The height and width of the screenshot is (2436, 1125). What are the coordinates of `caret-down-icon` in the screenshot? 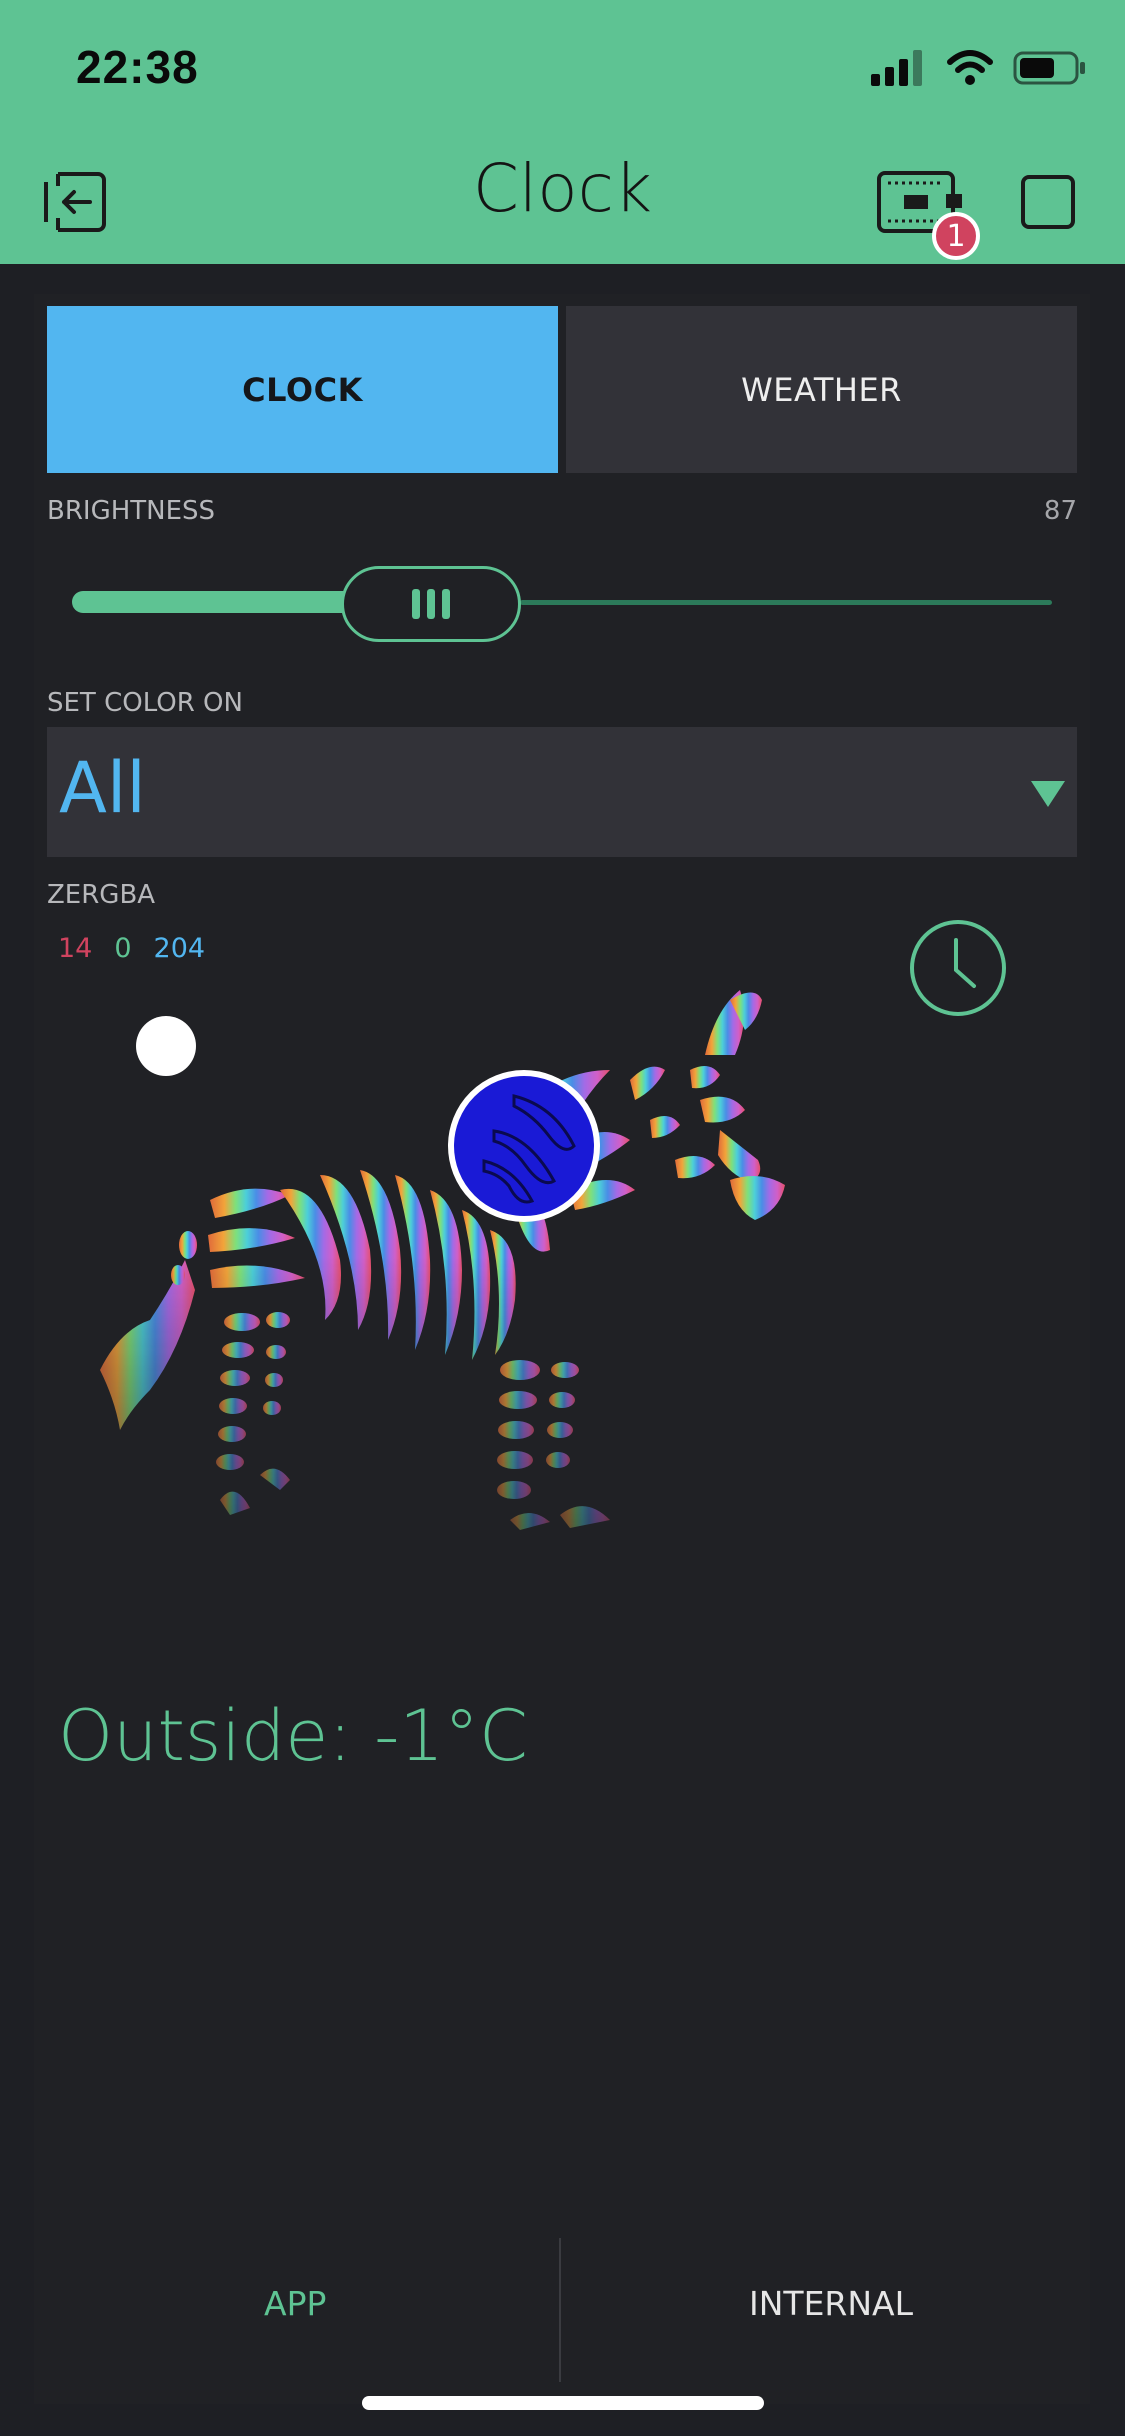 It's located at (1048, 794).